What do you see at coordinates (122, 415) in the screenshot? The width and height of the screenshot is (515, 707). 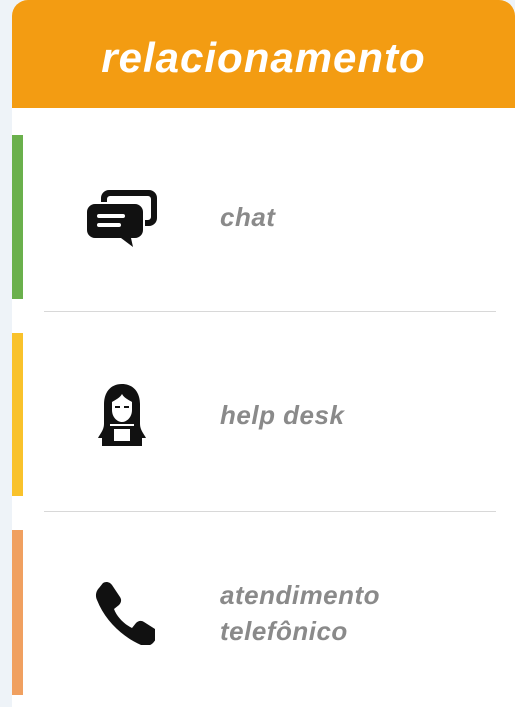 I see `helpdesk-woman-icon` at bounding box center [122, 415].